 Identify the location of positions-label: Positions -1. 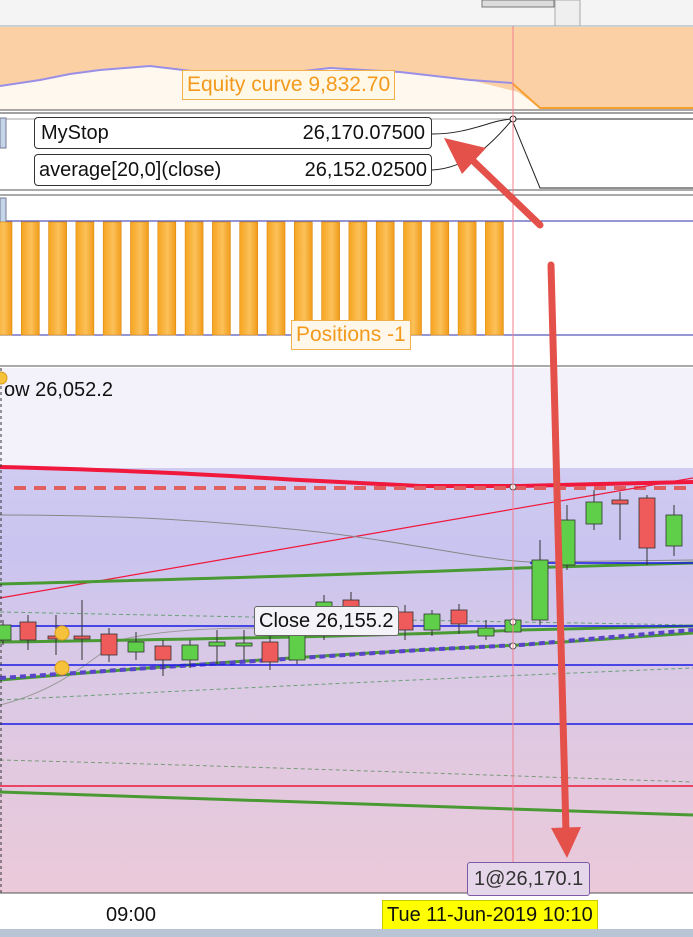
(351, 335).